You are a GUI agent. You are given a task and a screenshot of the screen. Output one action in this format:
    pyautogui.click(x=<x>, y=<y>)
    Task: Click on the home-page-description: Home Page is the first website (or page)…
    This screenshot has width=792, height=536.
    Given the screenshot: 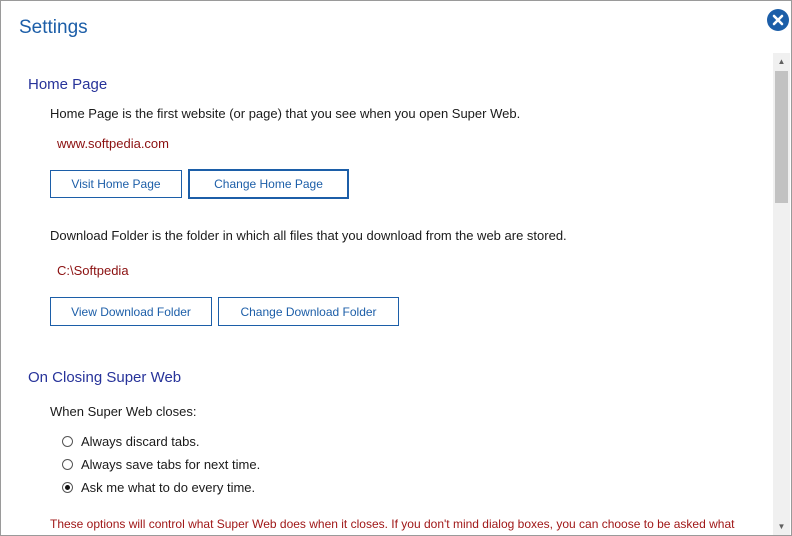 What is the action you would take?
    pyautogui.click(x=285, y=113)
    